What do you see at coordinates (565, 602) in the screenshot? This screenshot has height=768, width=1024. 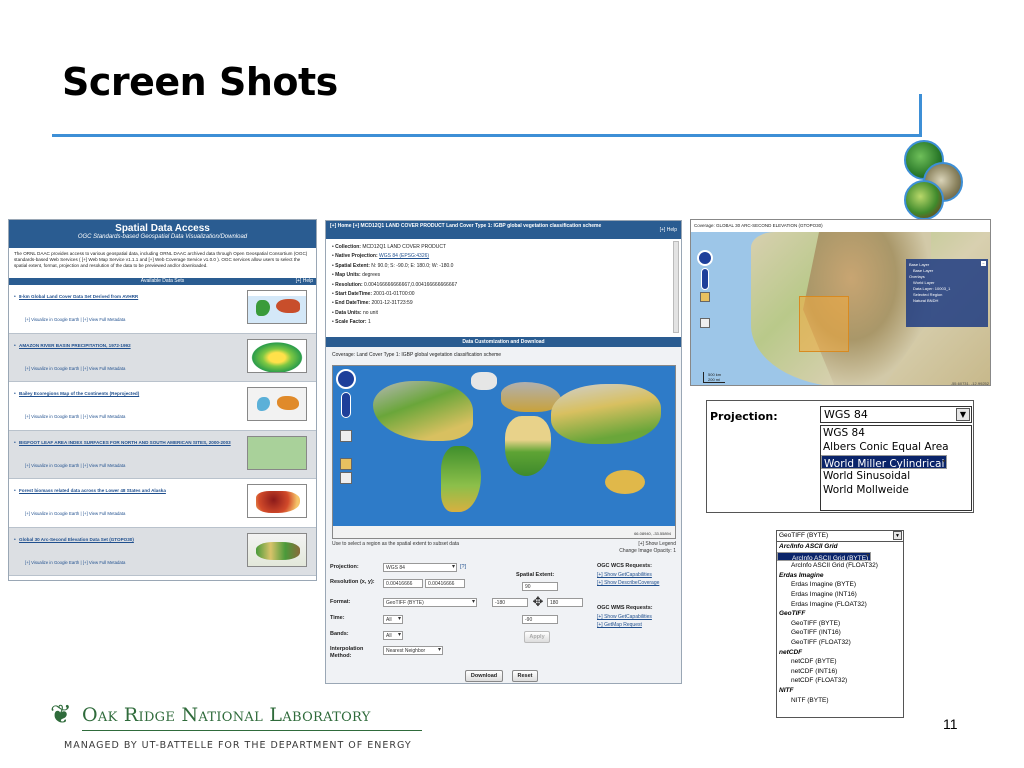 I see `extent-east-input: 180` at bounding box center [565, 602].